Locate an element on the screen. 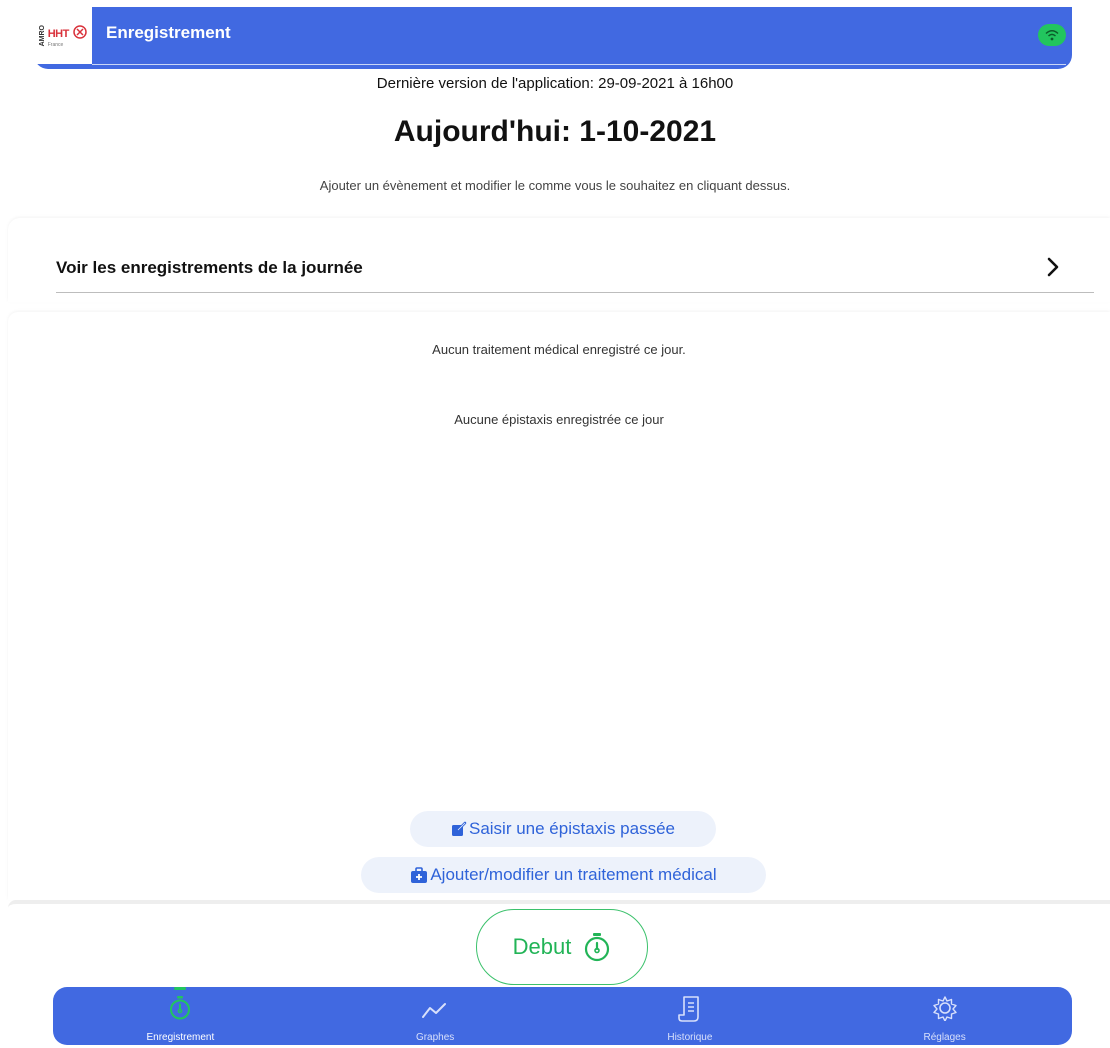 The height and width of the screenshot is (1048, 1110). start-button-label: Debut is located at coordinates (542, 946).